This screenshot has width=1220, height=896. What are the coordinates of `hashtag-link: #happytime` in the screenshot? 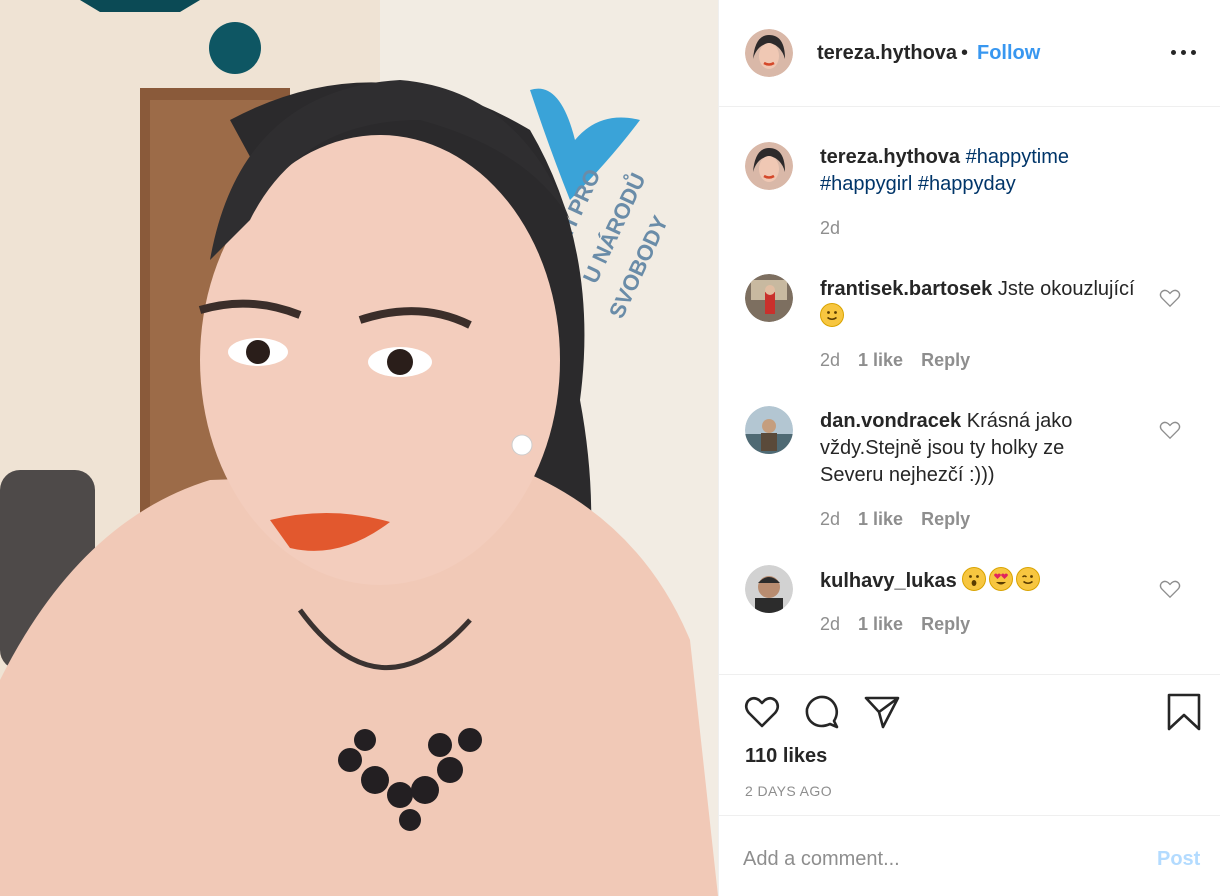 It's located at (1017, 157).